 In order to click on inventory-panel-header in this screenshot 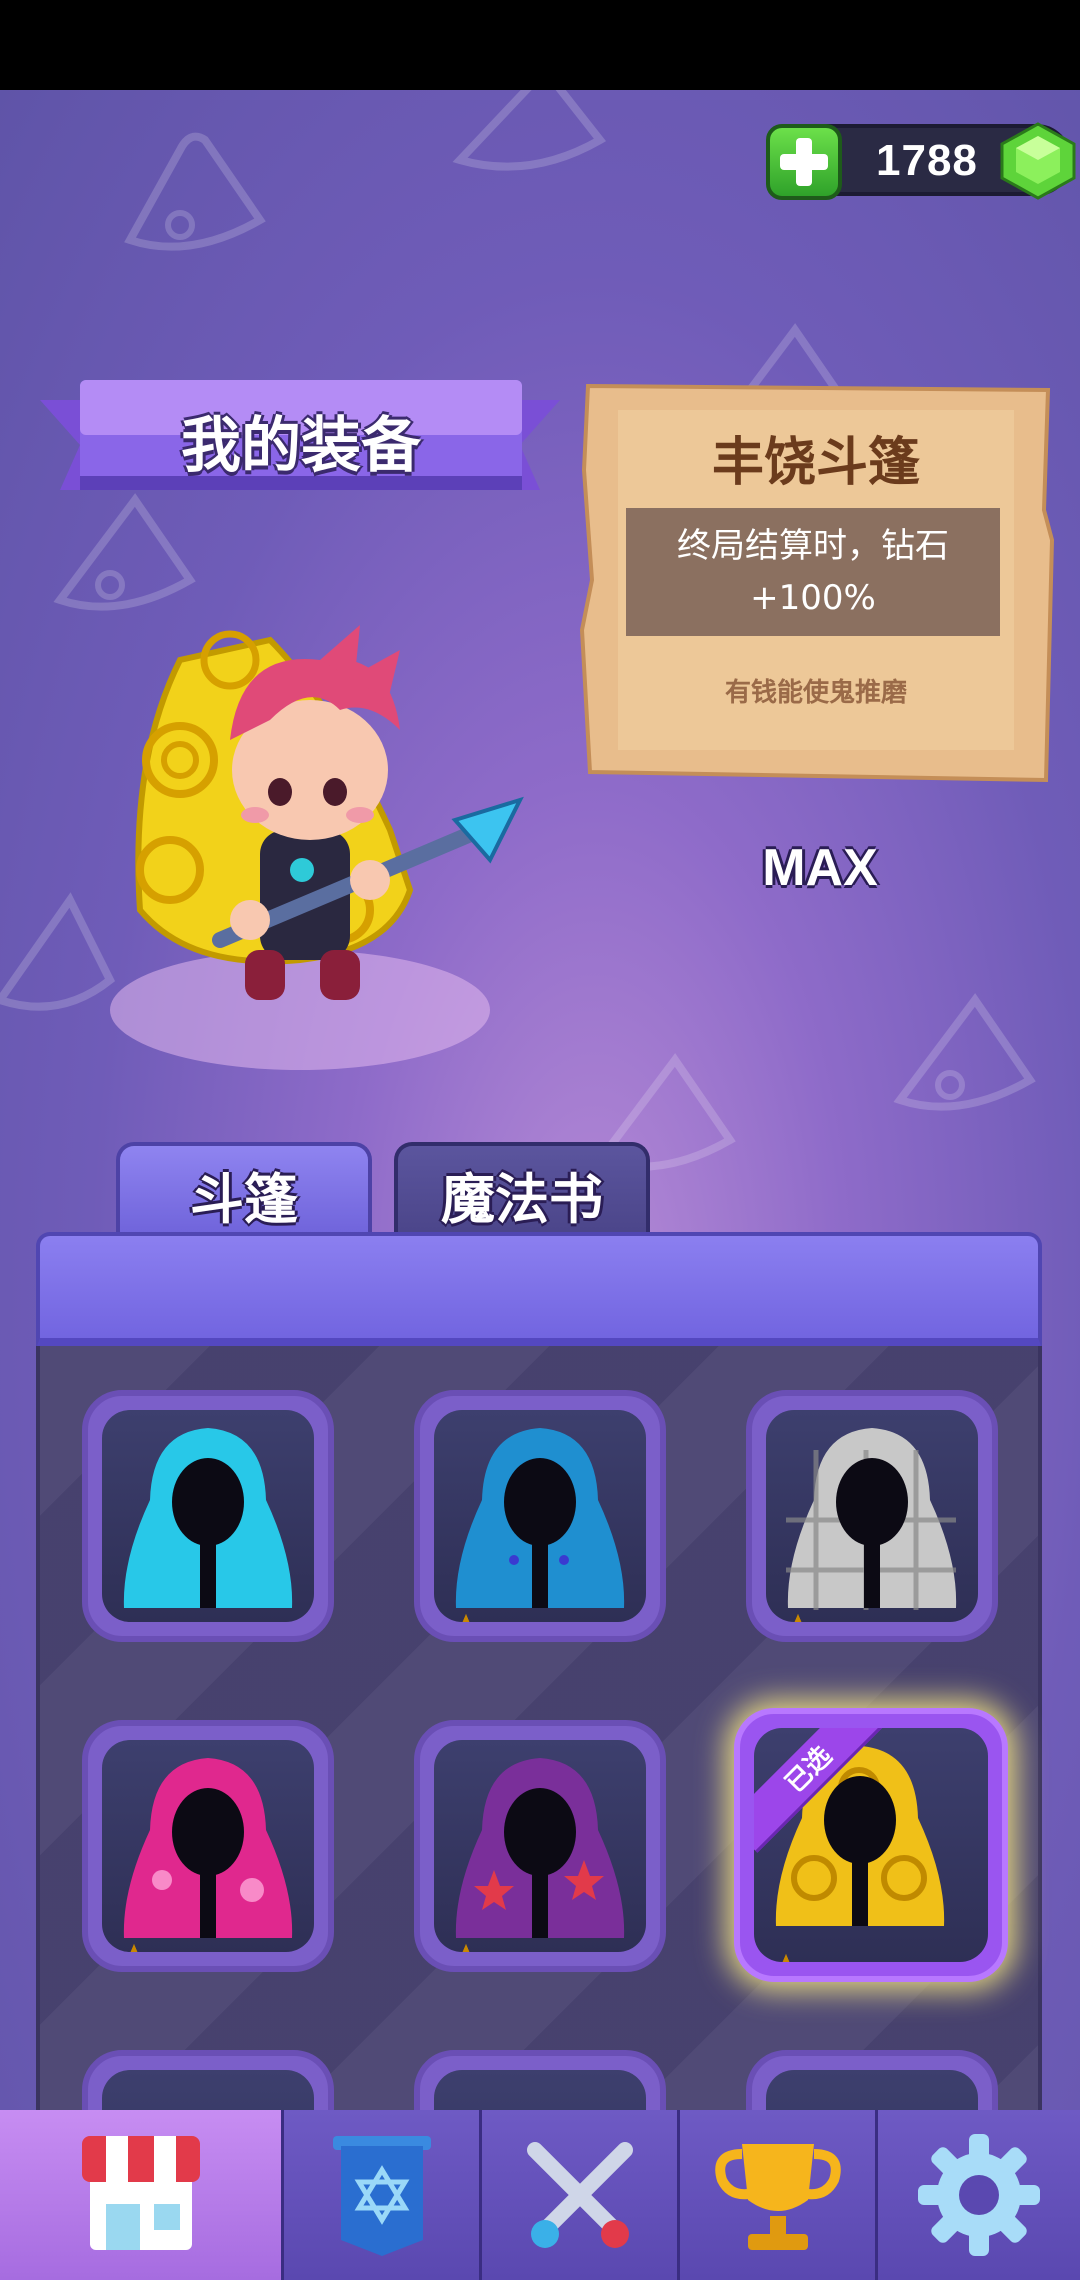, I will do `click(539, 1290)`.